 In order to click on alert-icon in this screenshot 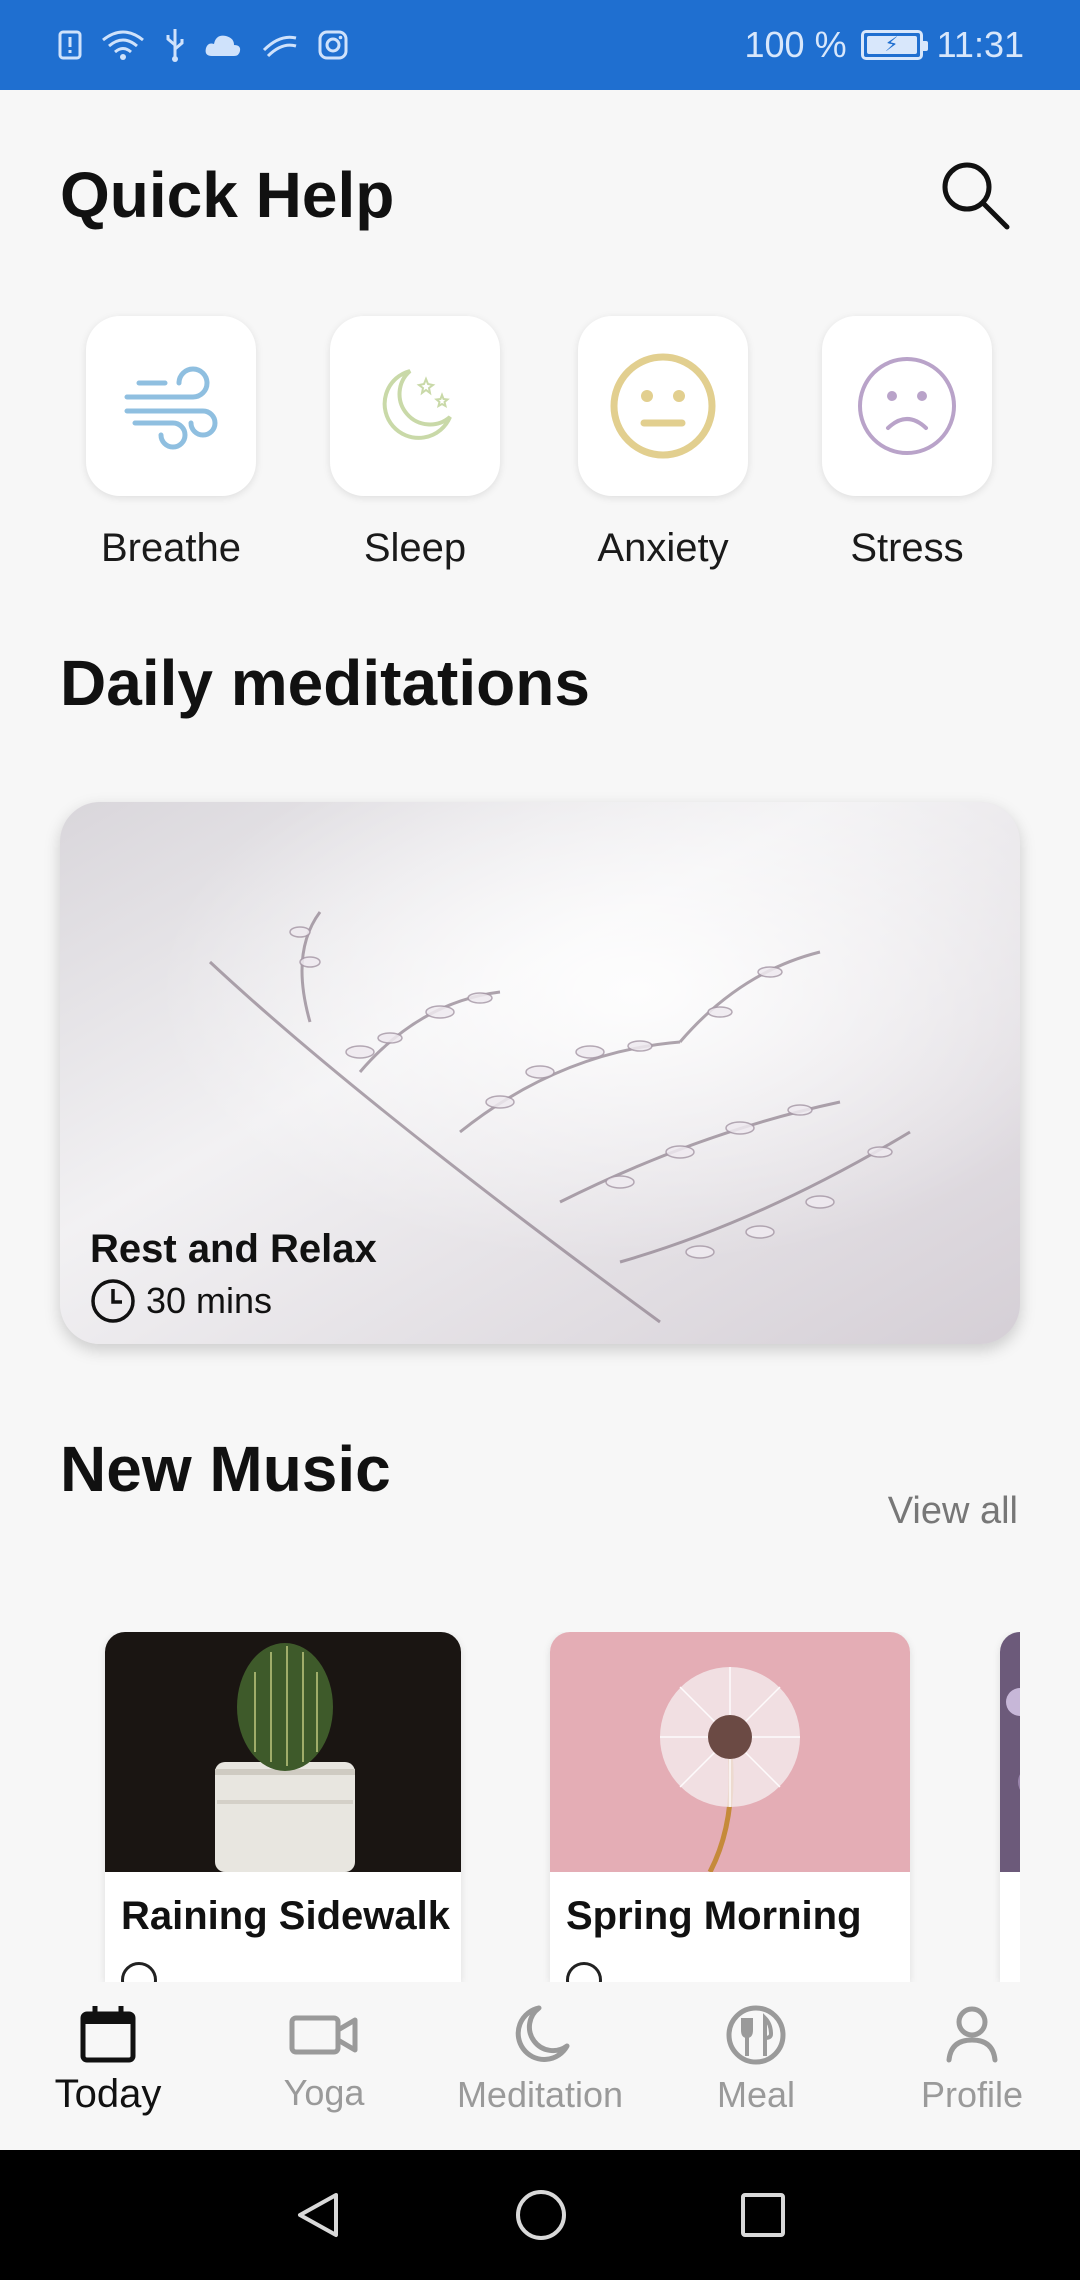, I will do `click(70, 45)`.